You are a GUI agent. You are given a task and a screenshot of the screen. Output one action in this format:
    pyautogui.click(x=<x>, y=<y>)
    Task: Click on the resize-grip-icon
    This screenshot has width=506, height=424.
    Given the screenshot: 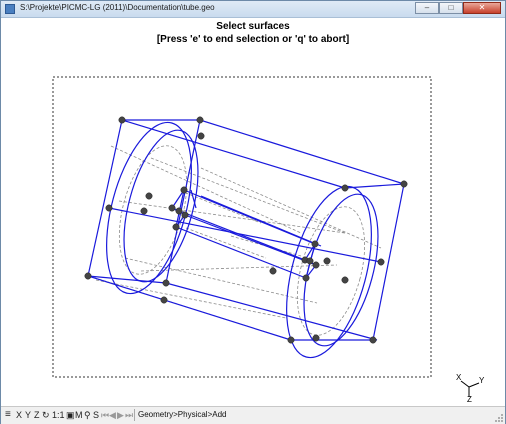 What is the action you would take?
    pyautogui.click(x=499, y=418)
    